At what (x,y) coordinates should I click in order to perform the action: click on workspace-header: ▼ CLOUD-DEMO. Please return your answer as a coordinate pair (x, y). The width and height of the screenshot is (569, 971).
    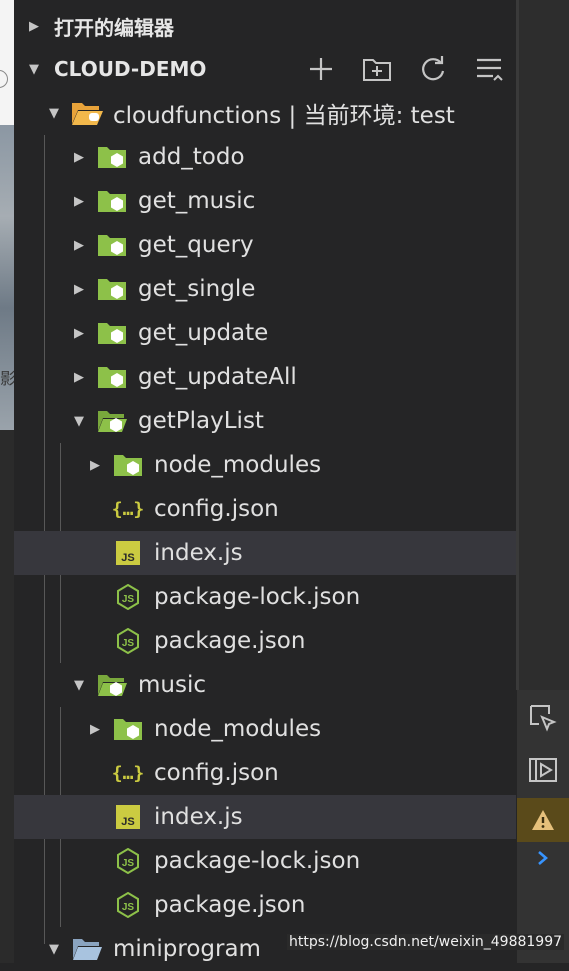
    Looking at the image, I should click on (265, 69).